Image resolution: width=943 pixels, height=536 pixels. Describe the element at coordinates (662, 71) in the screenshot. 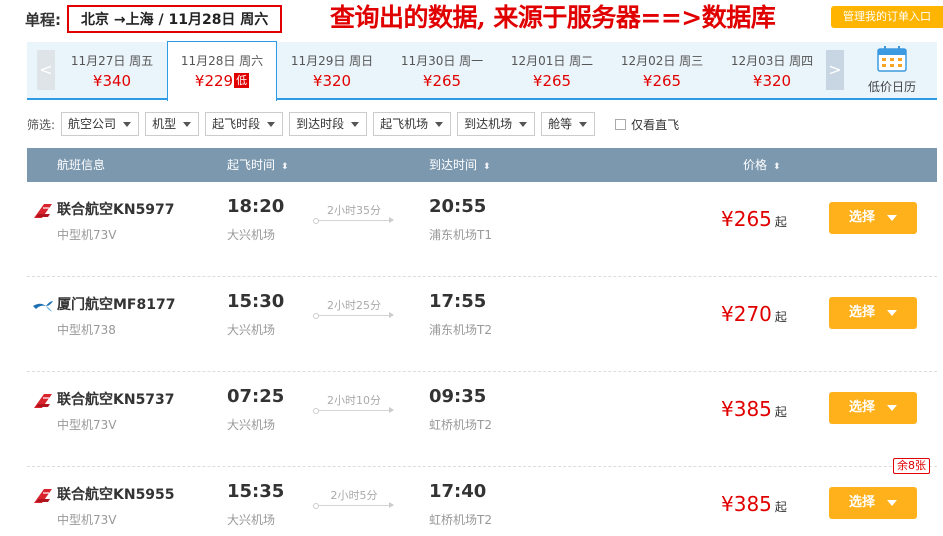

I see `date-option: 12月02日 周三 ¥265` at that location.